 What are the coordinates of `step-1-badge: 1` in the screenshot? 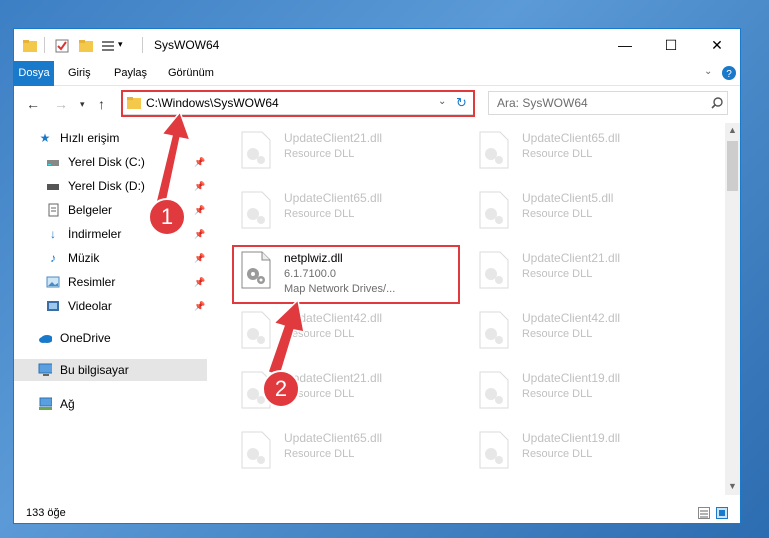 It's located at (167, 217).